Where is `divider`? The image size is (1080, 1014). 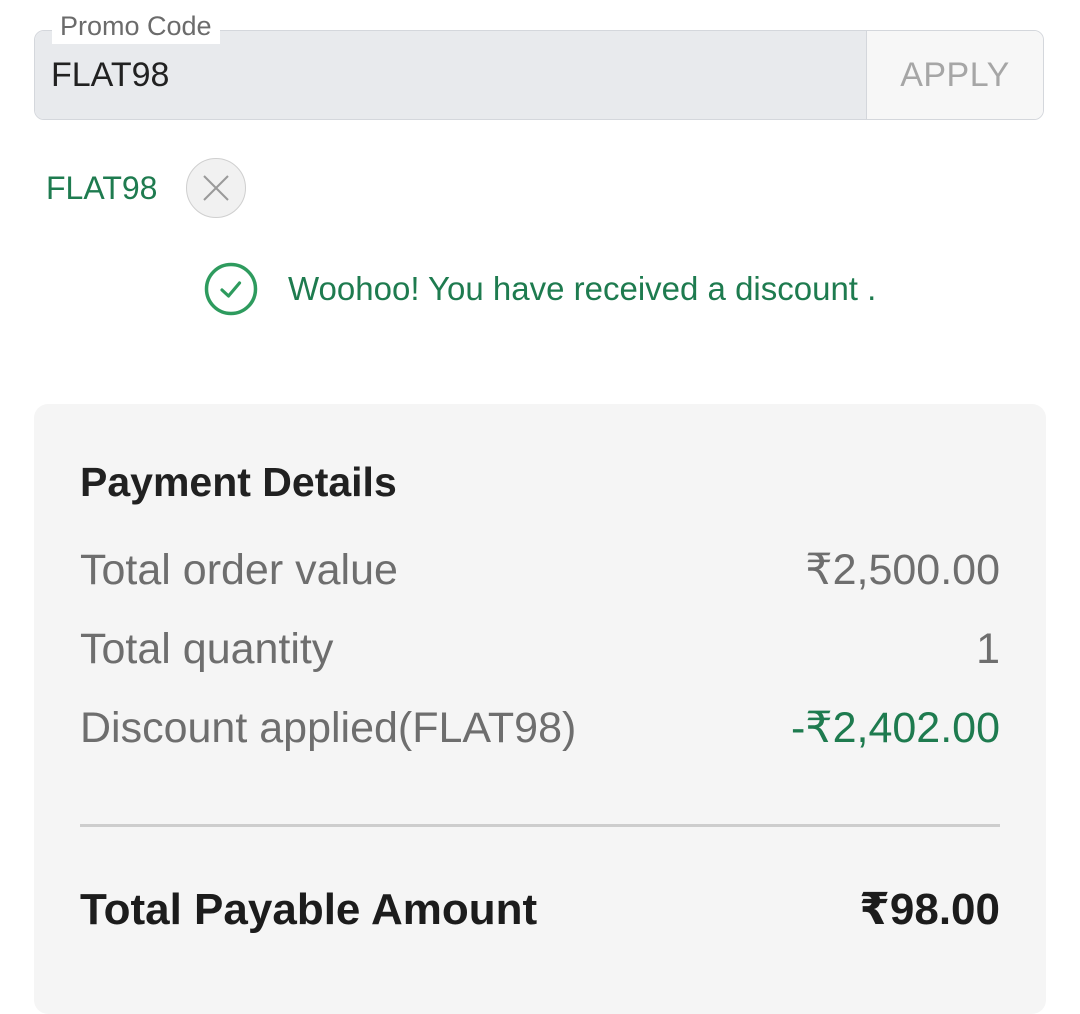
divider is located at coordinates (540, 825).